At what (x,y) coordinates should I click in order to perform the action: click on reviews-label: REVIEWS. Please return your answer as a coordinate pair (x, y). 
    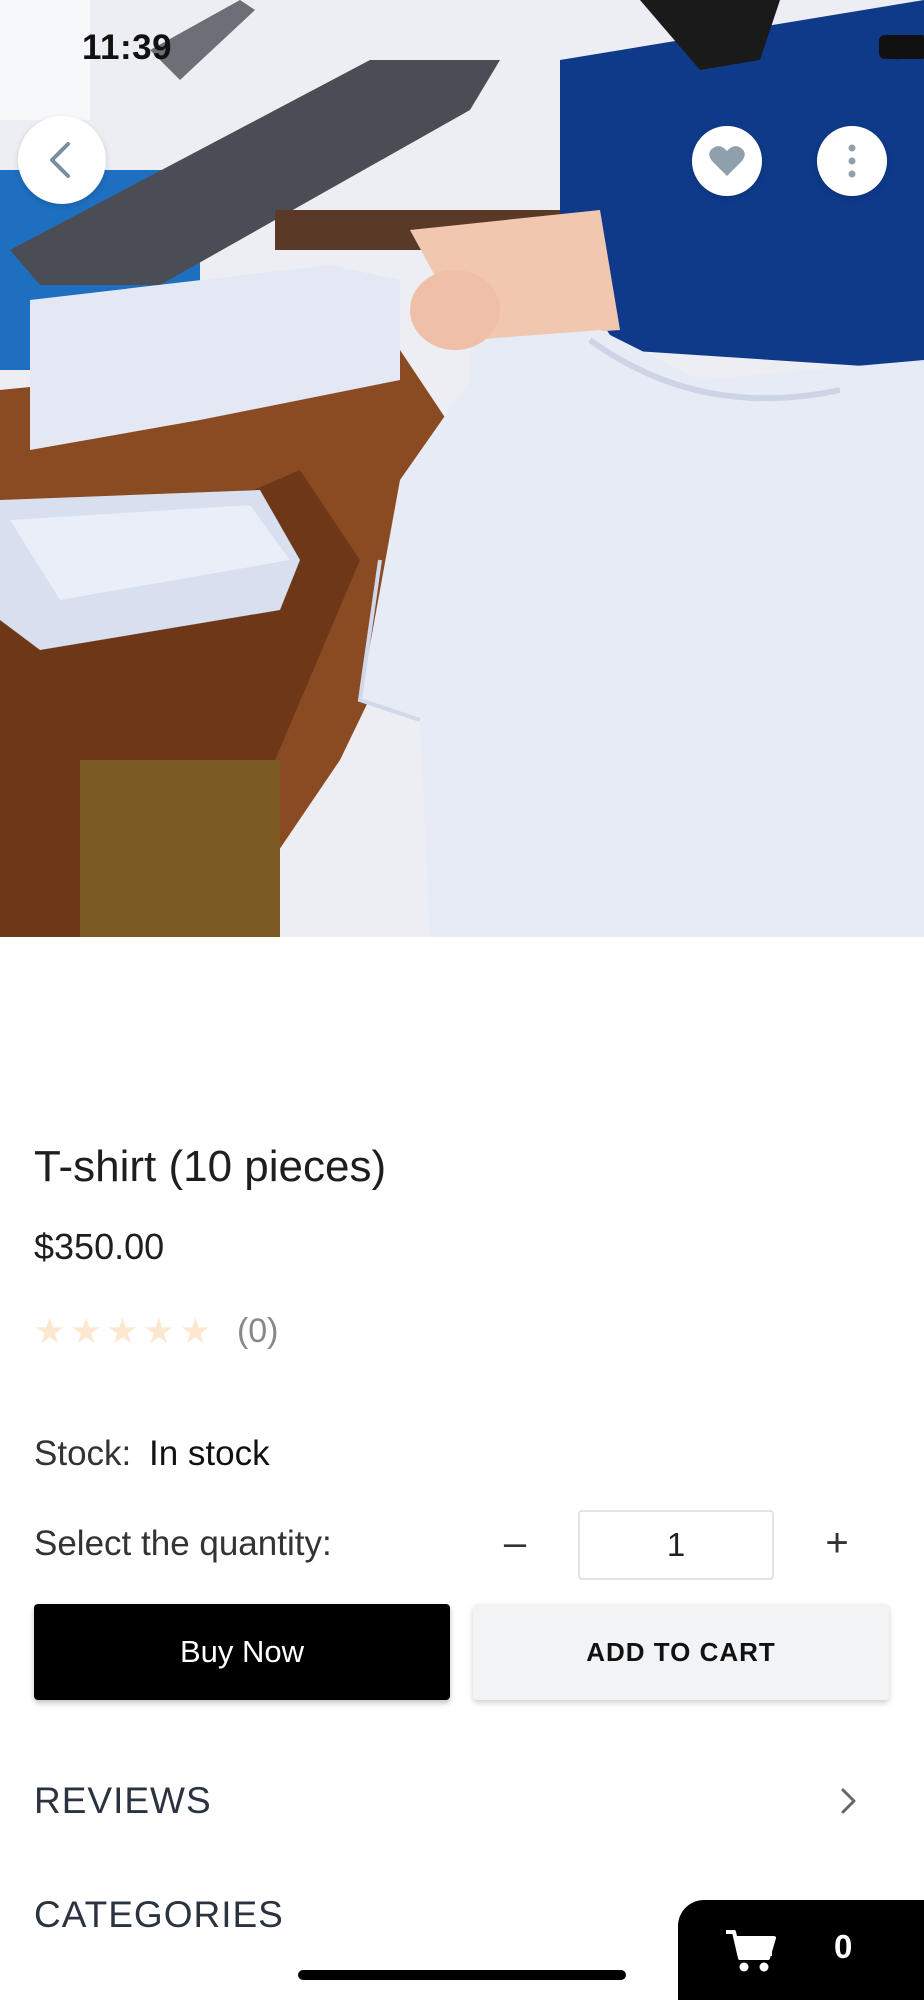
    Looking at the image, I should click on (123, 1800).